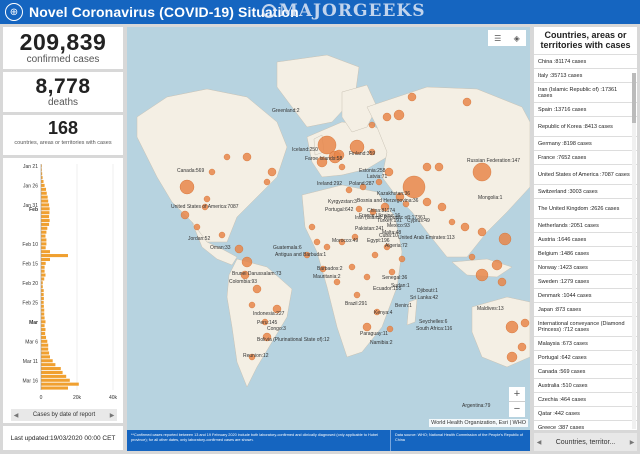  Describe the element at coordinates (585, 174) in the screenshot. I see `country-list-item: United States of America :7087 cases` at that location.